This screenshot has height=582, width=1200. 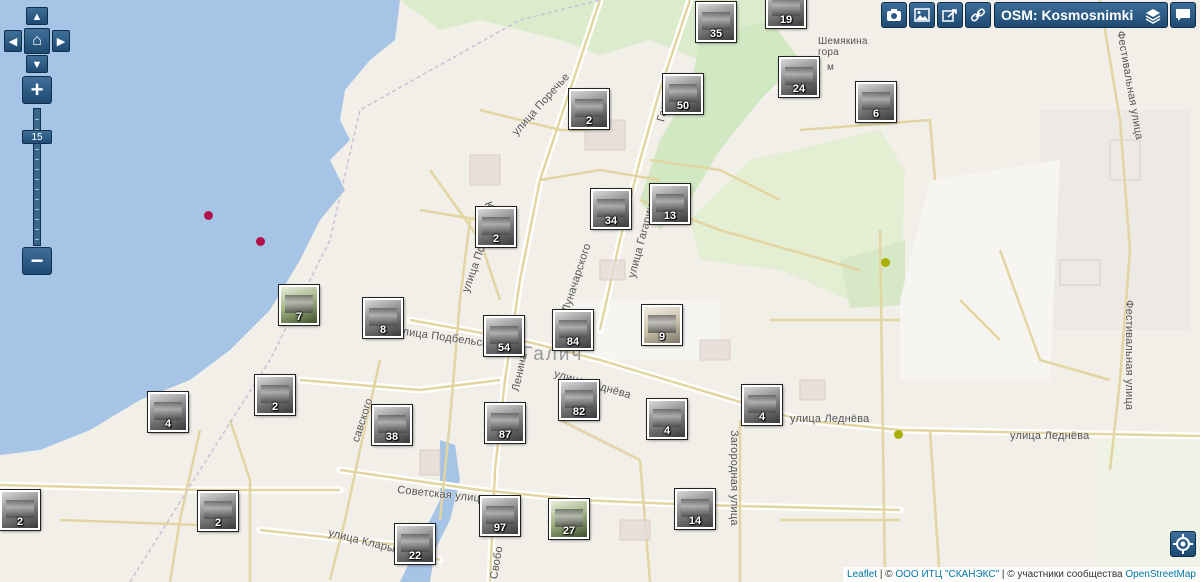 What do you see at coordinates (786, 14) in the screenshot?
I see `photo-cluster: 19` at bounding box center [786, 14].